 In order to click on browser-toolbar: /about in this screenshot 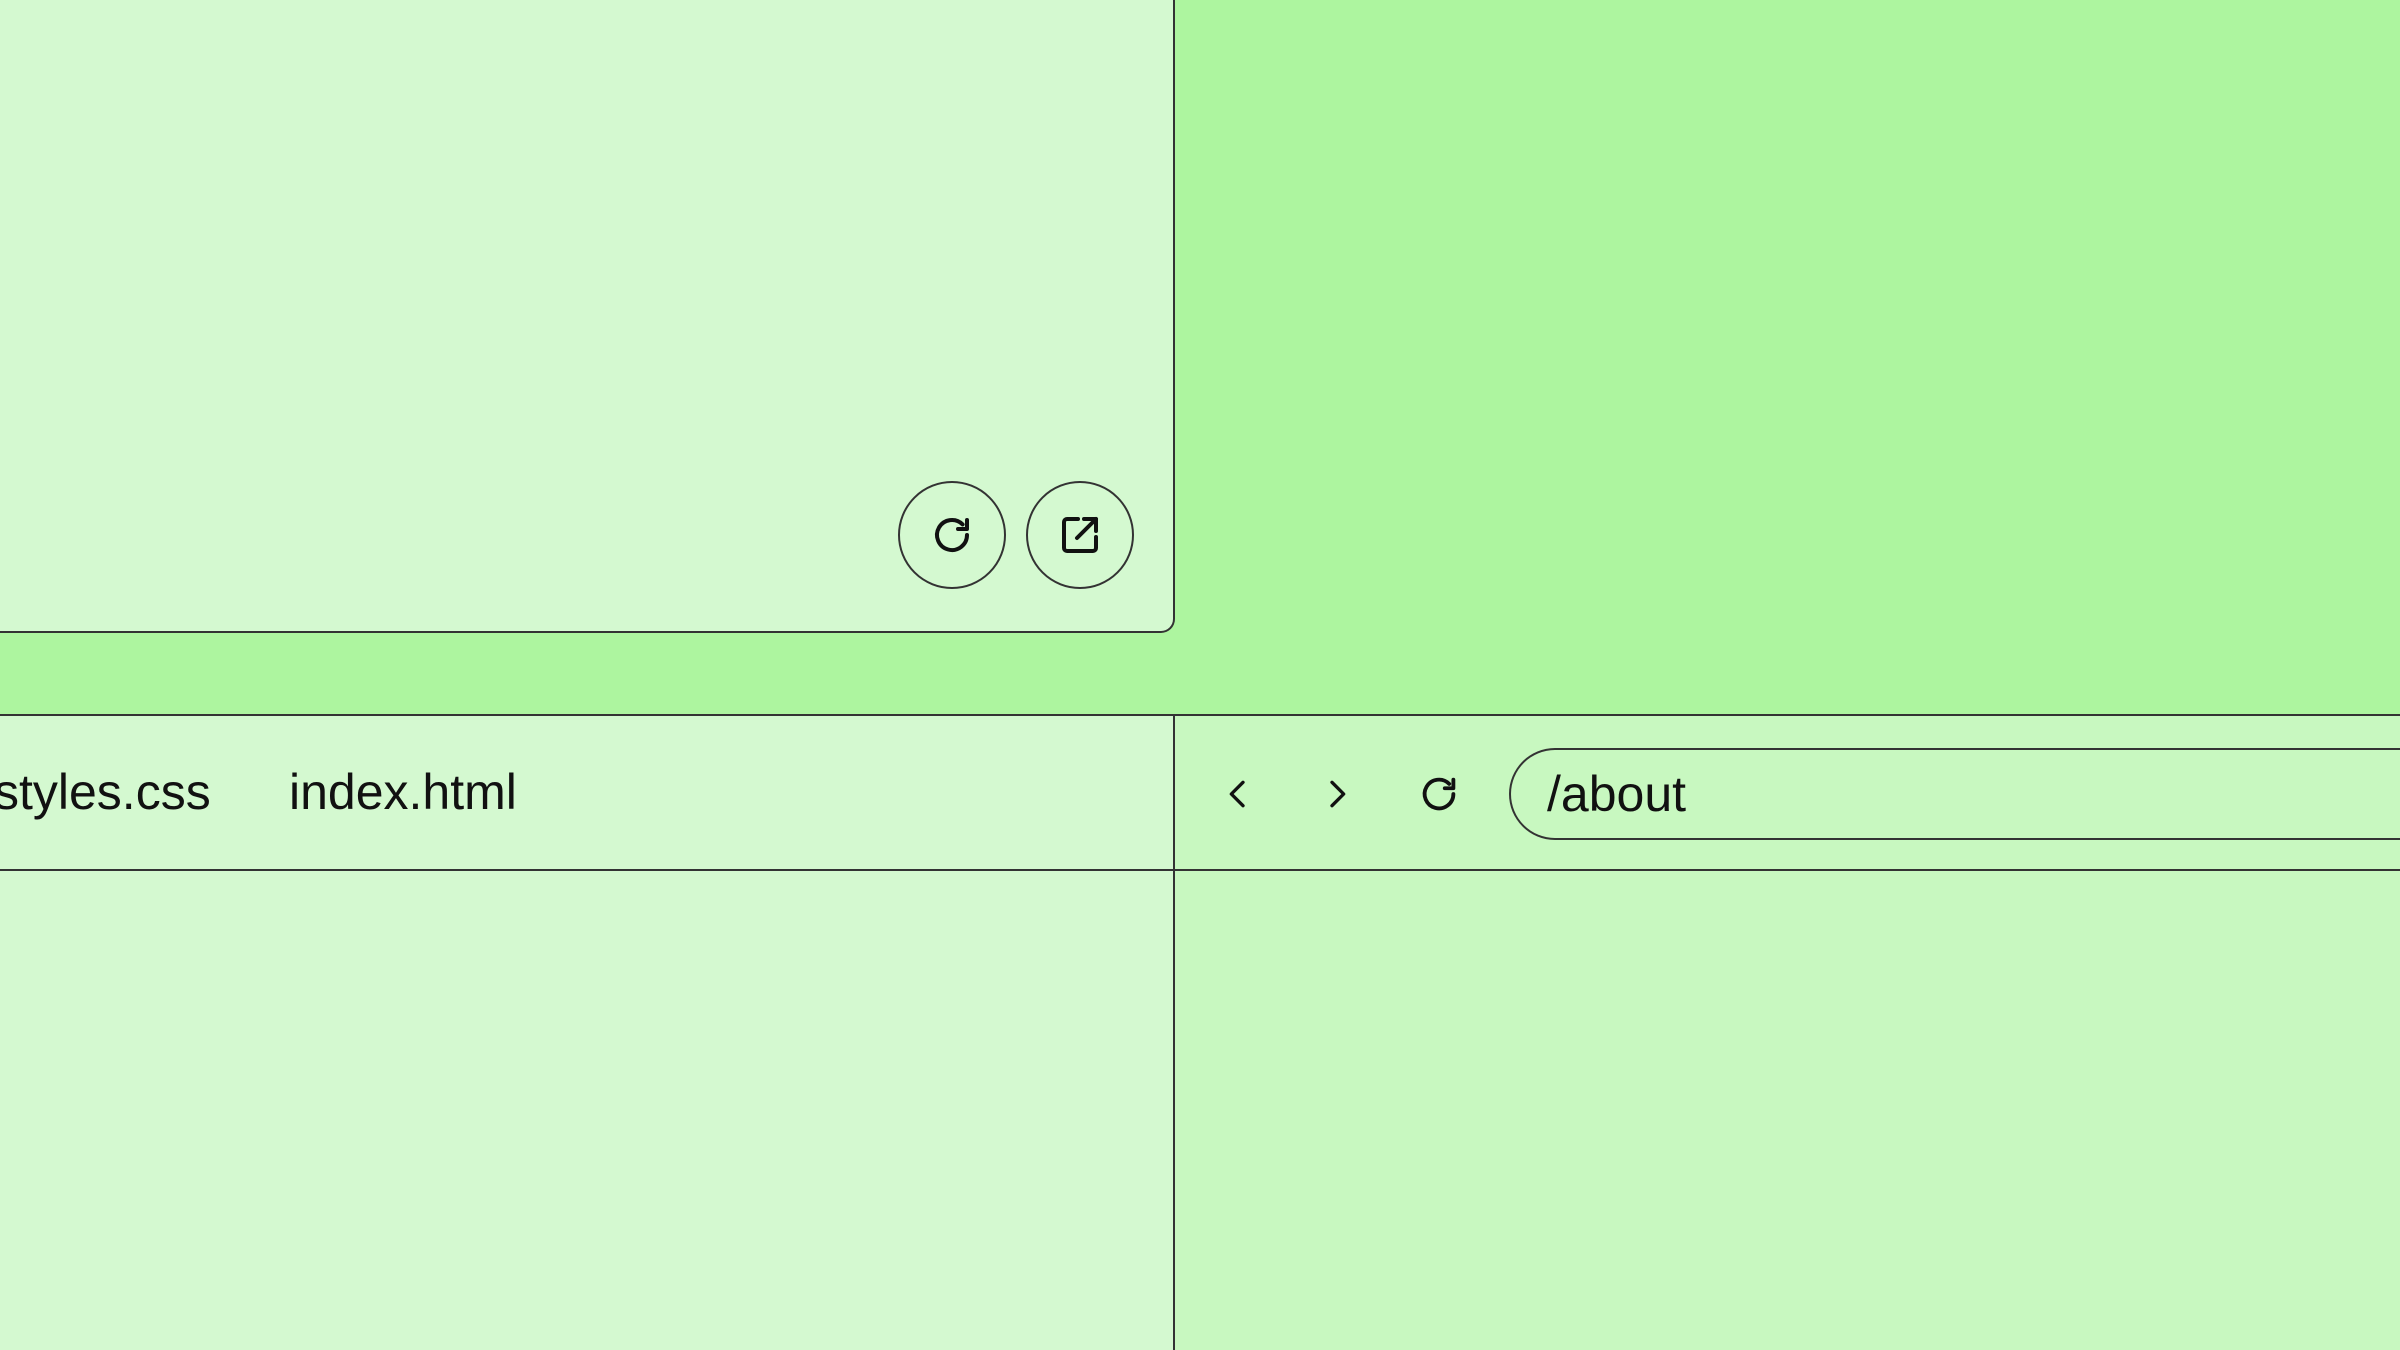, I will do `click(1787, 793)`.